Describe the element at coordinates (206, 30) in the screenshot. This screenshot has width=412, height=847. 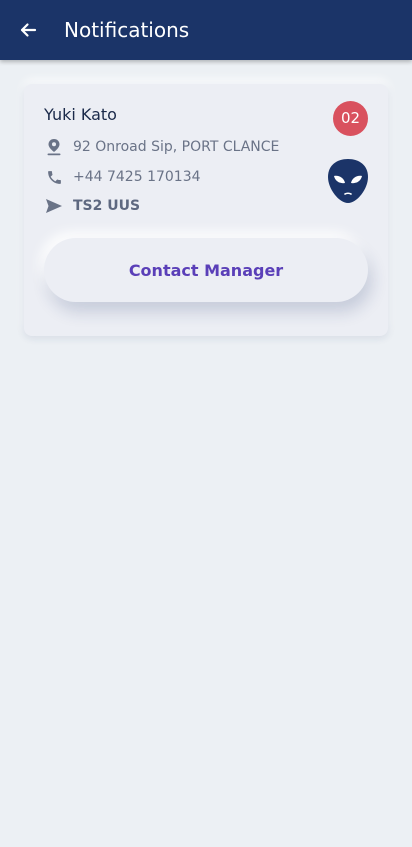
I see `app-bar: Notifications` at that location.